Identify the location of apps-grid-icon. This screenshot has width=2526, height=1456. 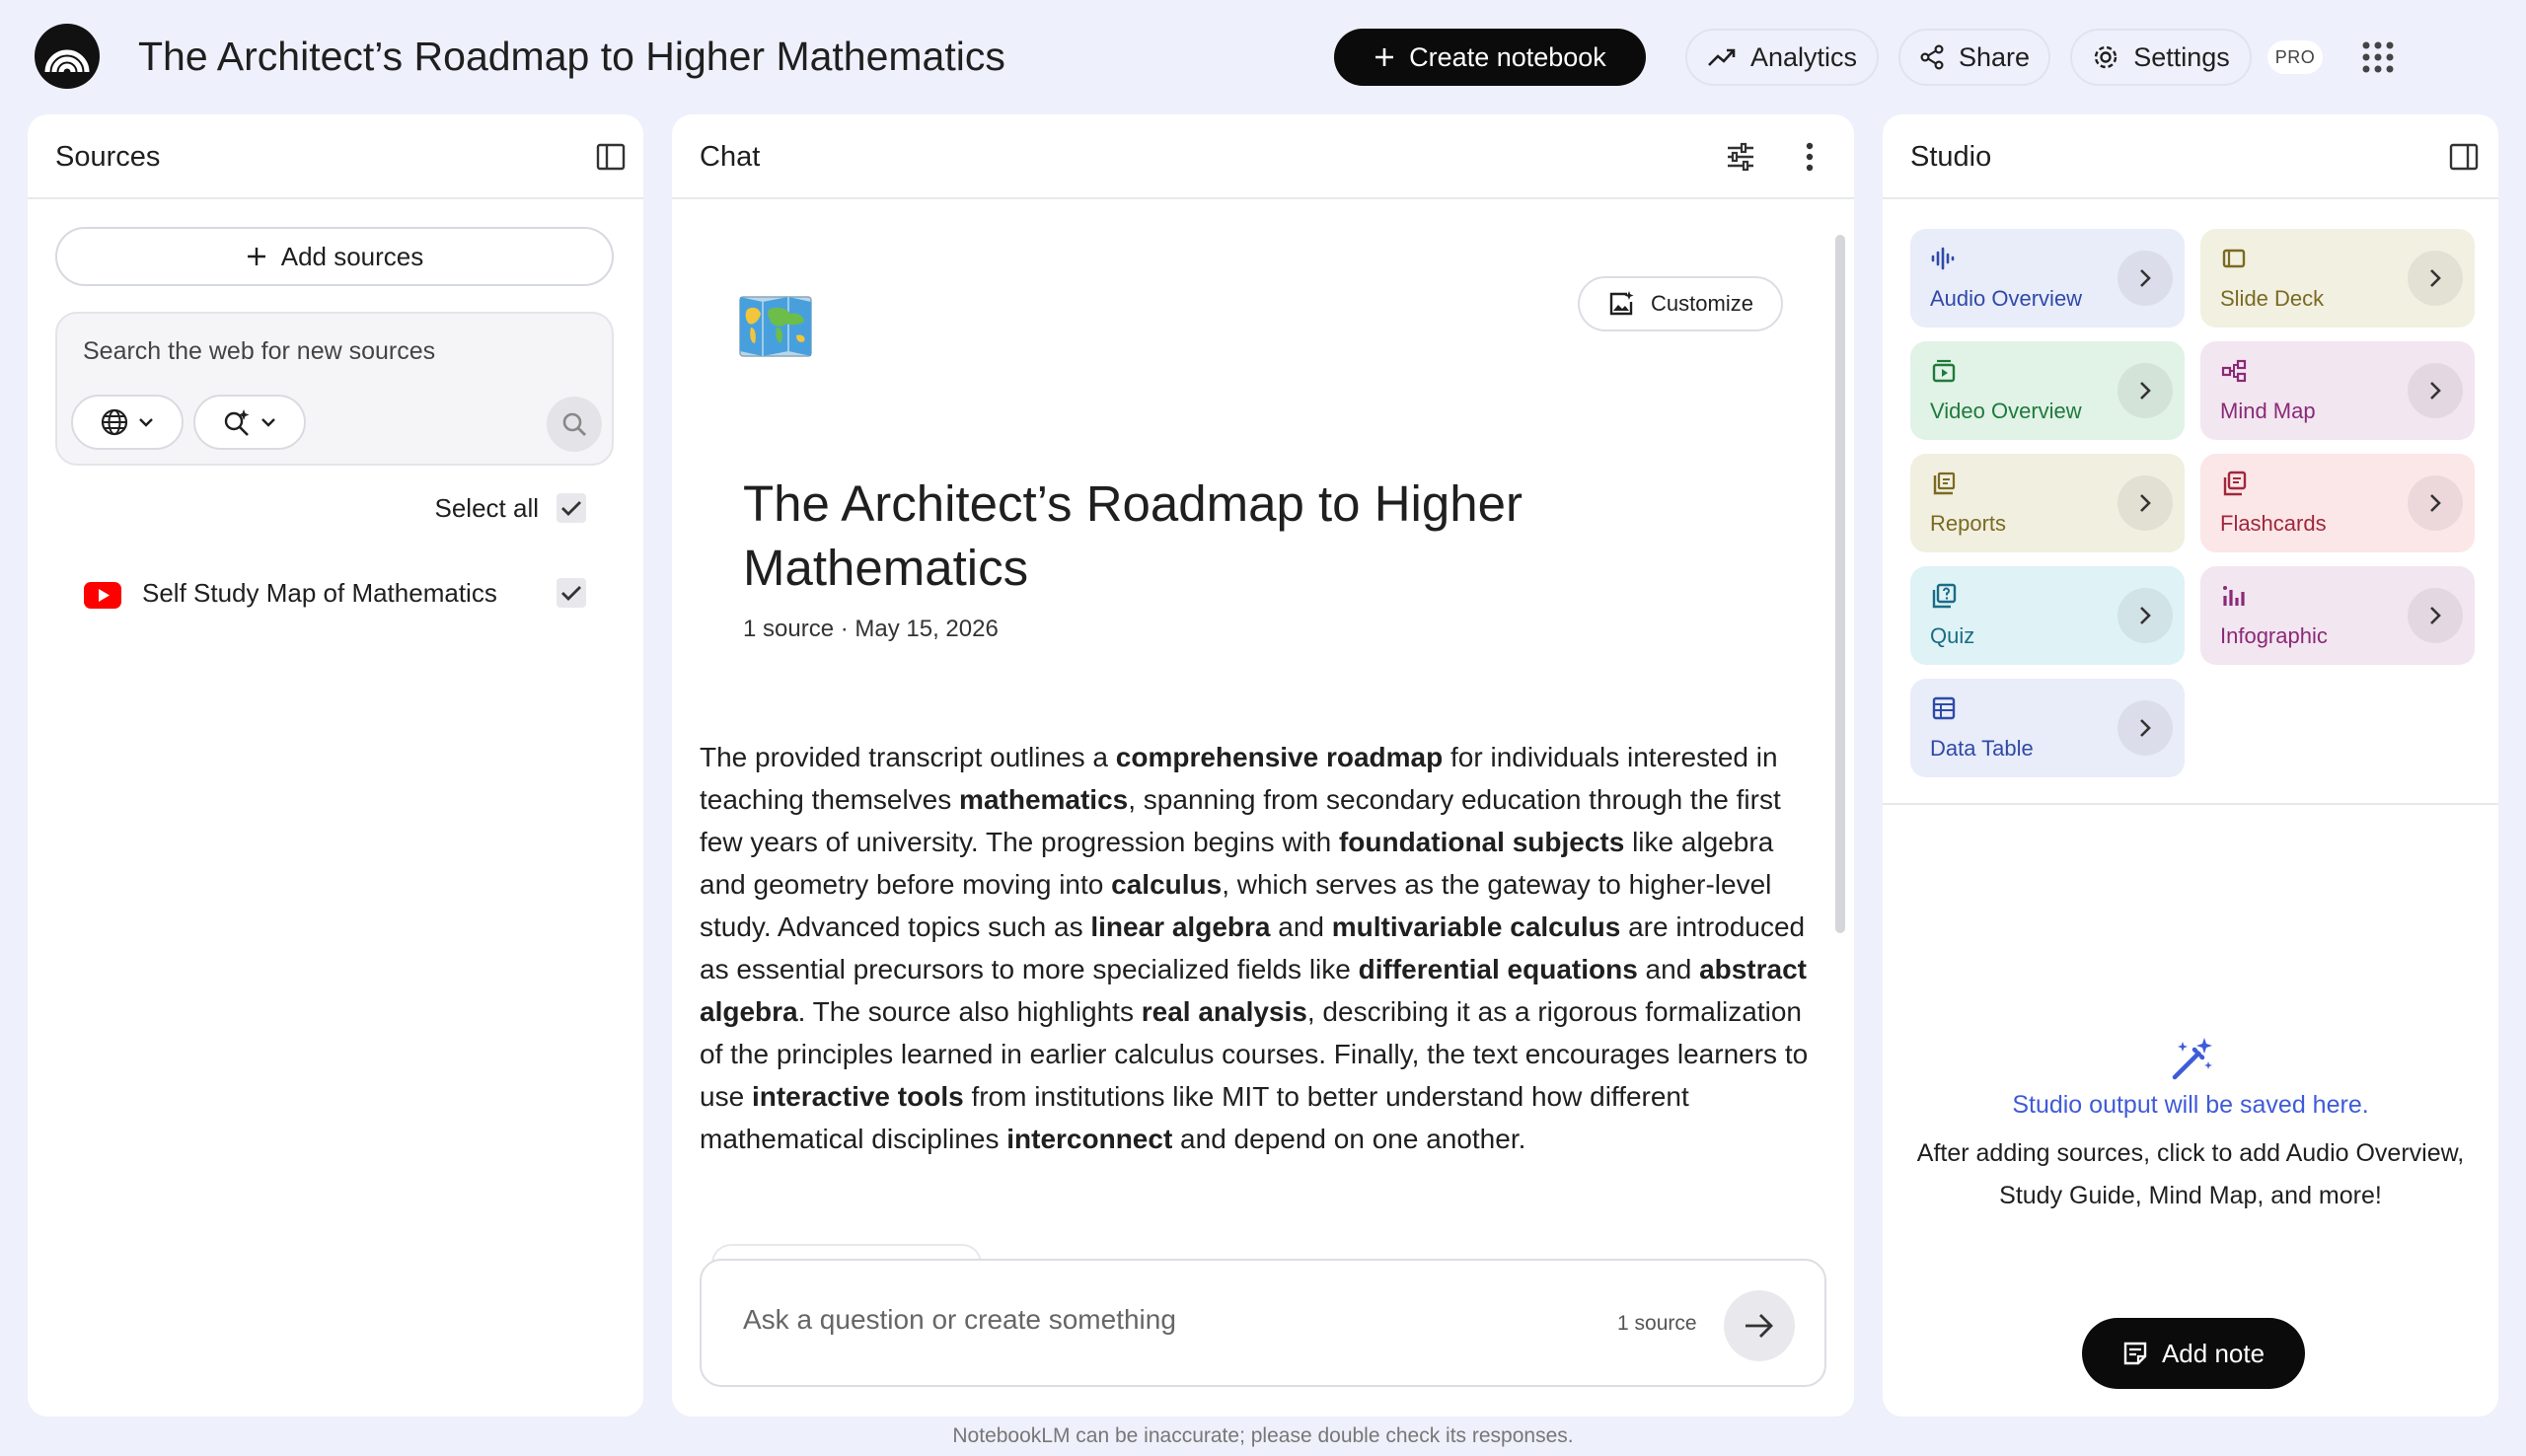
(2378, 57).